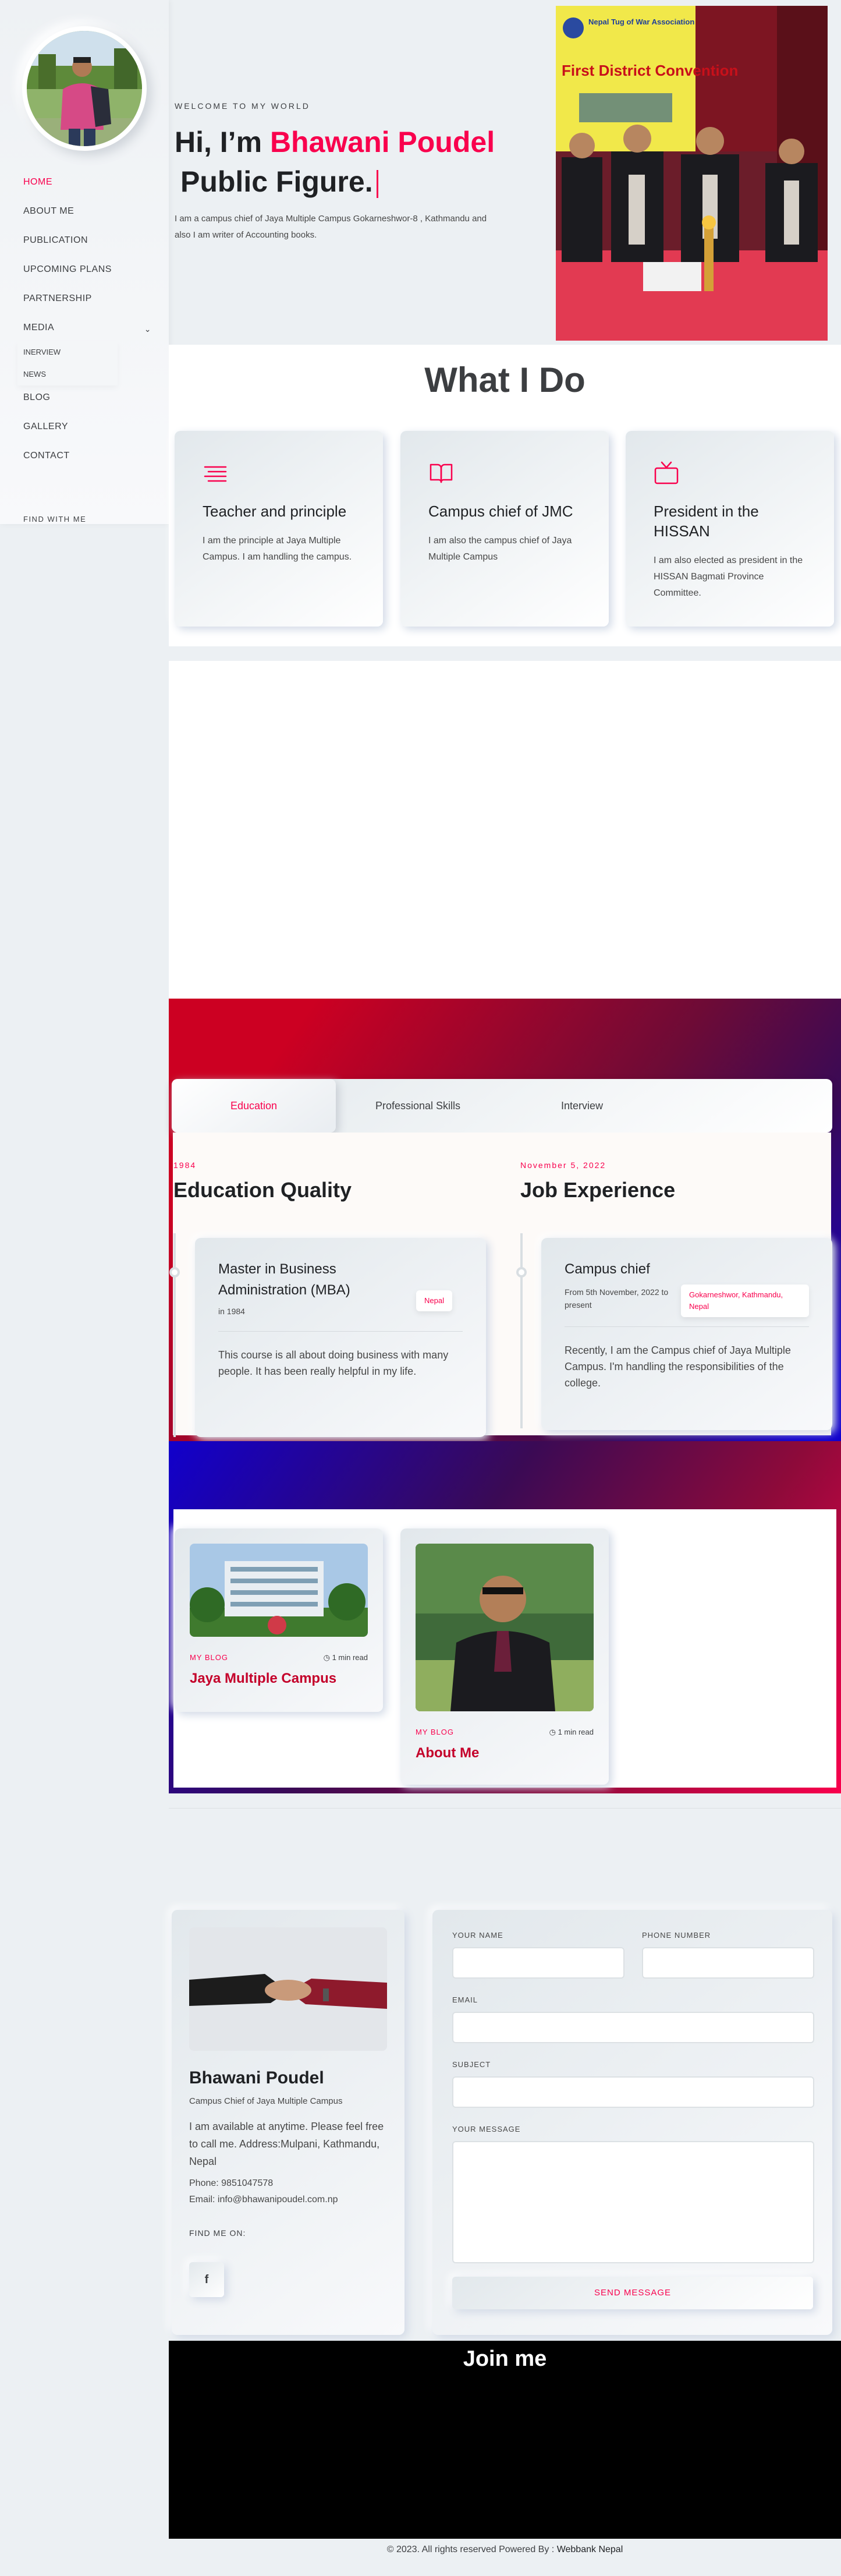  Describe the element at coordinates (288, 1989) in the screenshot. I see `handshake-image` at that location.